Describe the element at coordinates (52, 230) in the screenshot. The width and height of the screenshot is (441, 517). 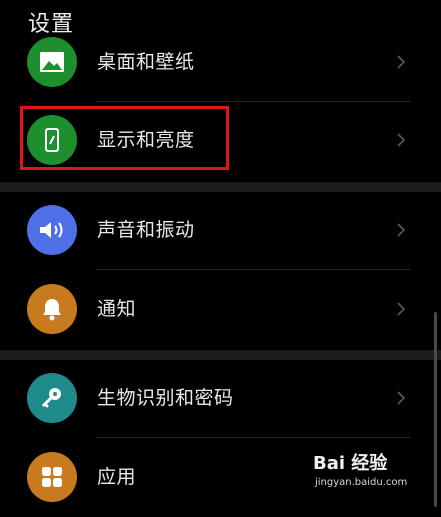
I see `volume-icon` at that location.